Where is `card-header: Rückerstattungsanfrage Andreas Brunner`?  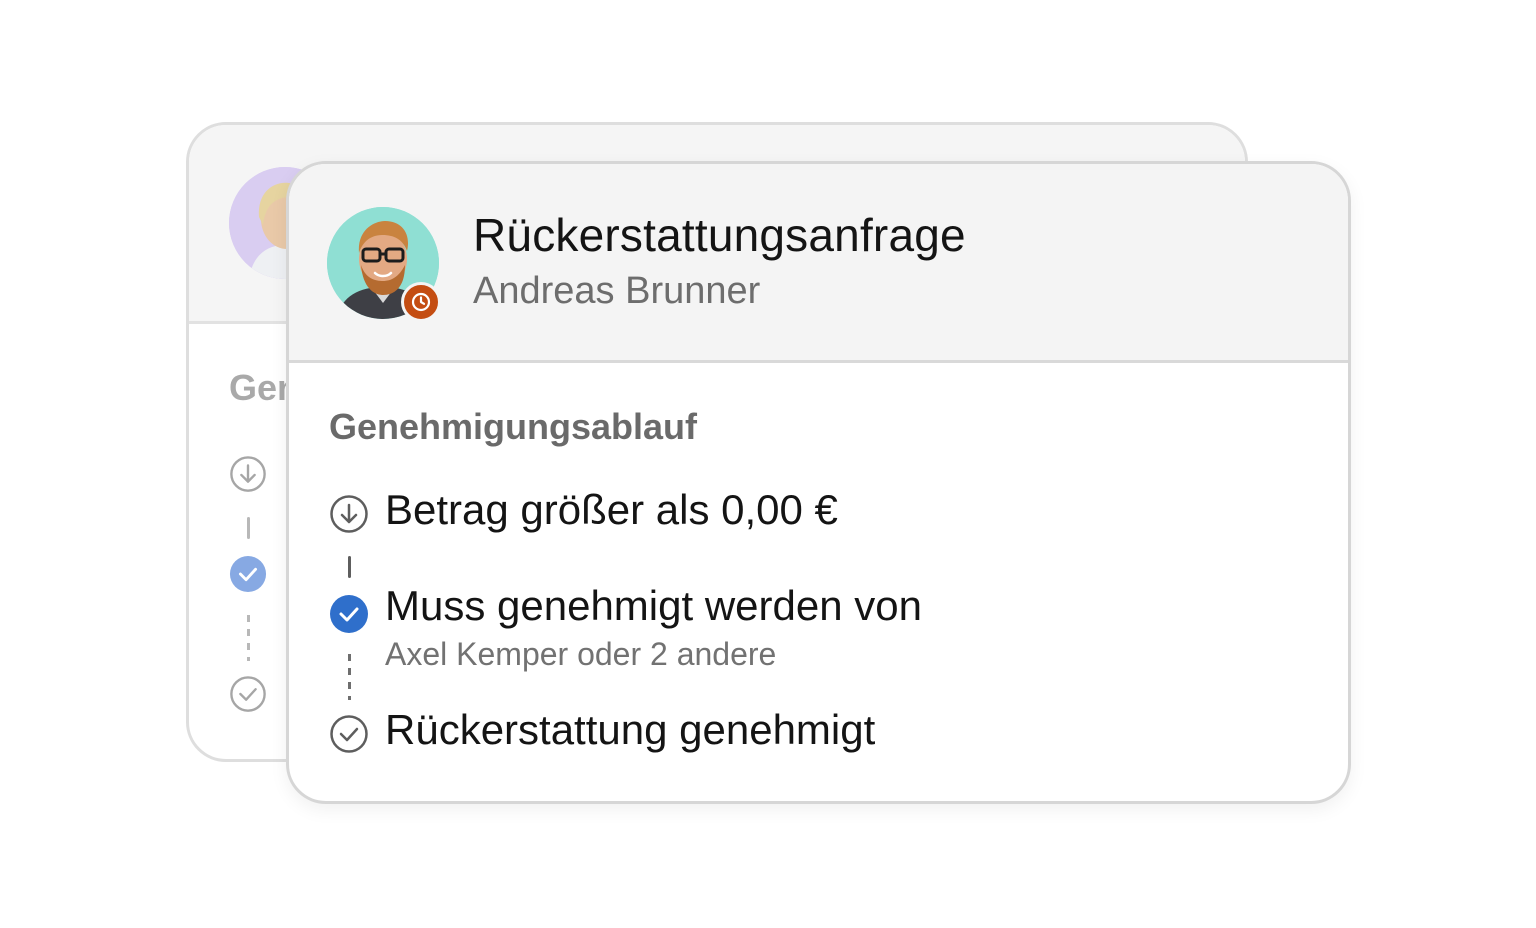
card-header: Rückerstattungsanfrage Andreas Brunner is located at coordinates (818, 263).